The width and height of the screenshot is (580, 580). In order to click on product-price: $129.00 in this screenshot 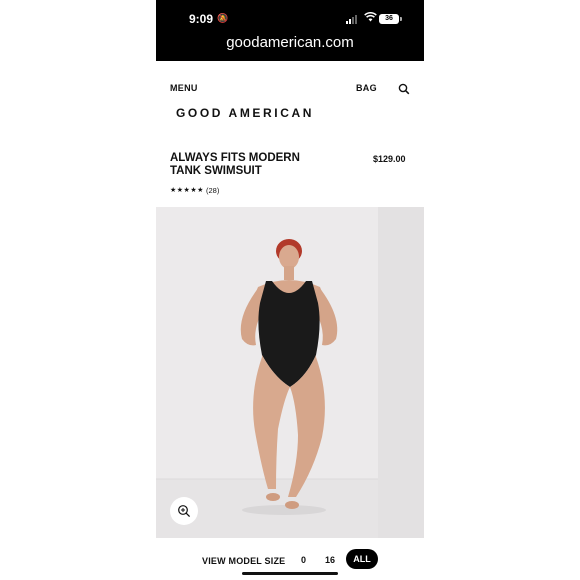, I will do `click(389, 159)`.